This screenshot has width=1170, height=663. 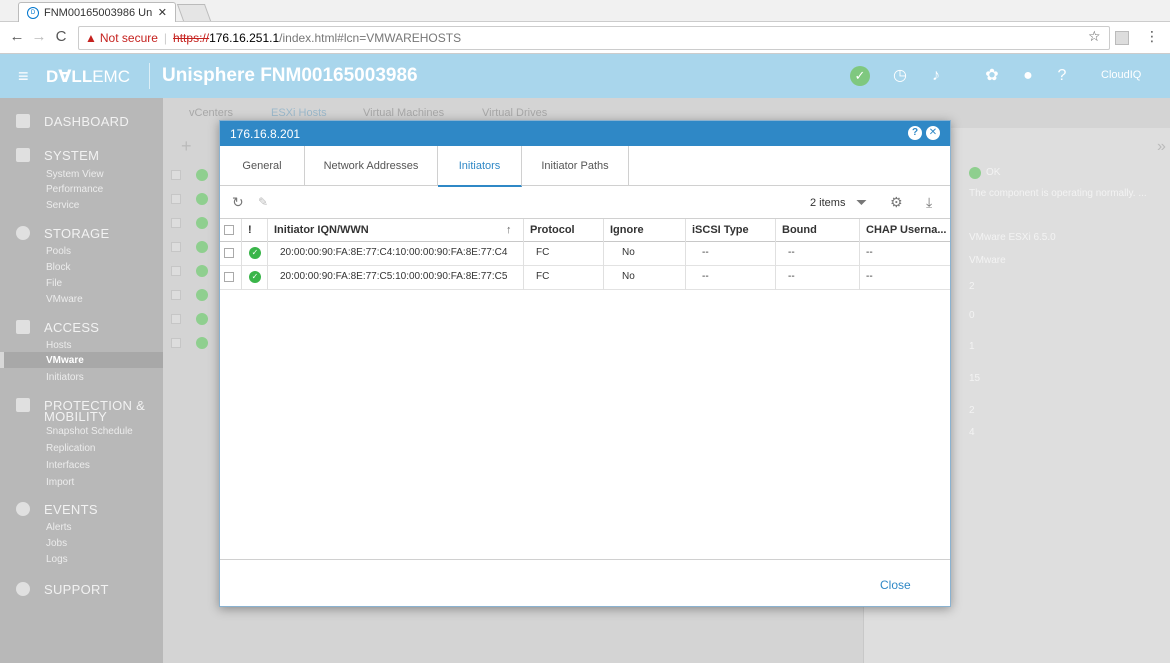 I want to click on dellemc-logo: DⱯLLEMC, so click(x=88, y=77).